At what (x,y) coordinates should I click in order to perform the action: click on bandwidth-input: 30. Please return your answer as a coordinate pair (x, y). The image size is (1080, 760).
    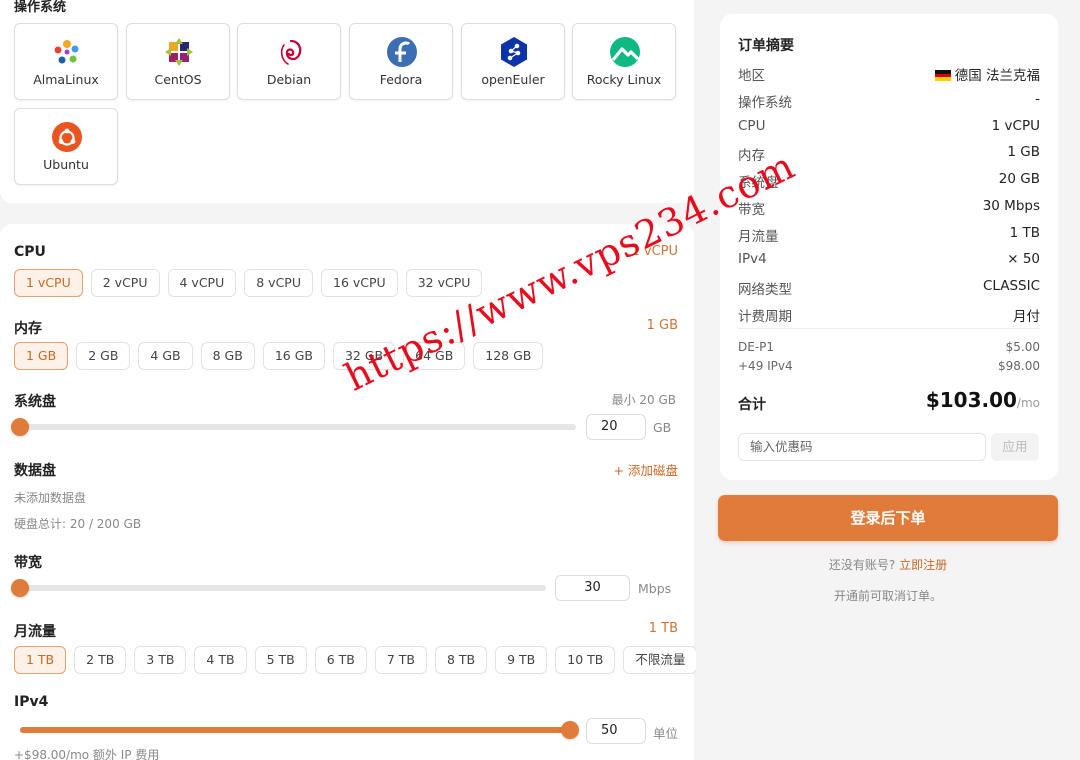
    Looking at the image, I should click on (592, 588).